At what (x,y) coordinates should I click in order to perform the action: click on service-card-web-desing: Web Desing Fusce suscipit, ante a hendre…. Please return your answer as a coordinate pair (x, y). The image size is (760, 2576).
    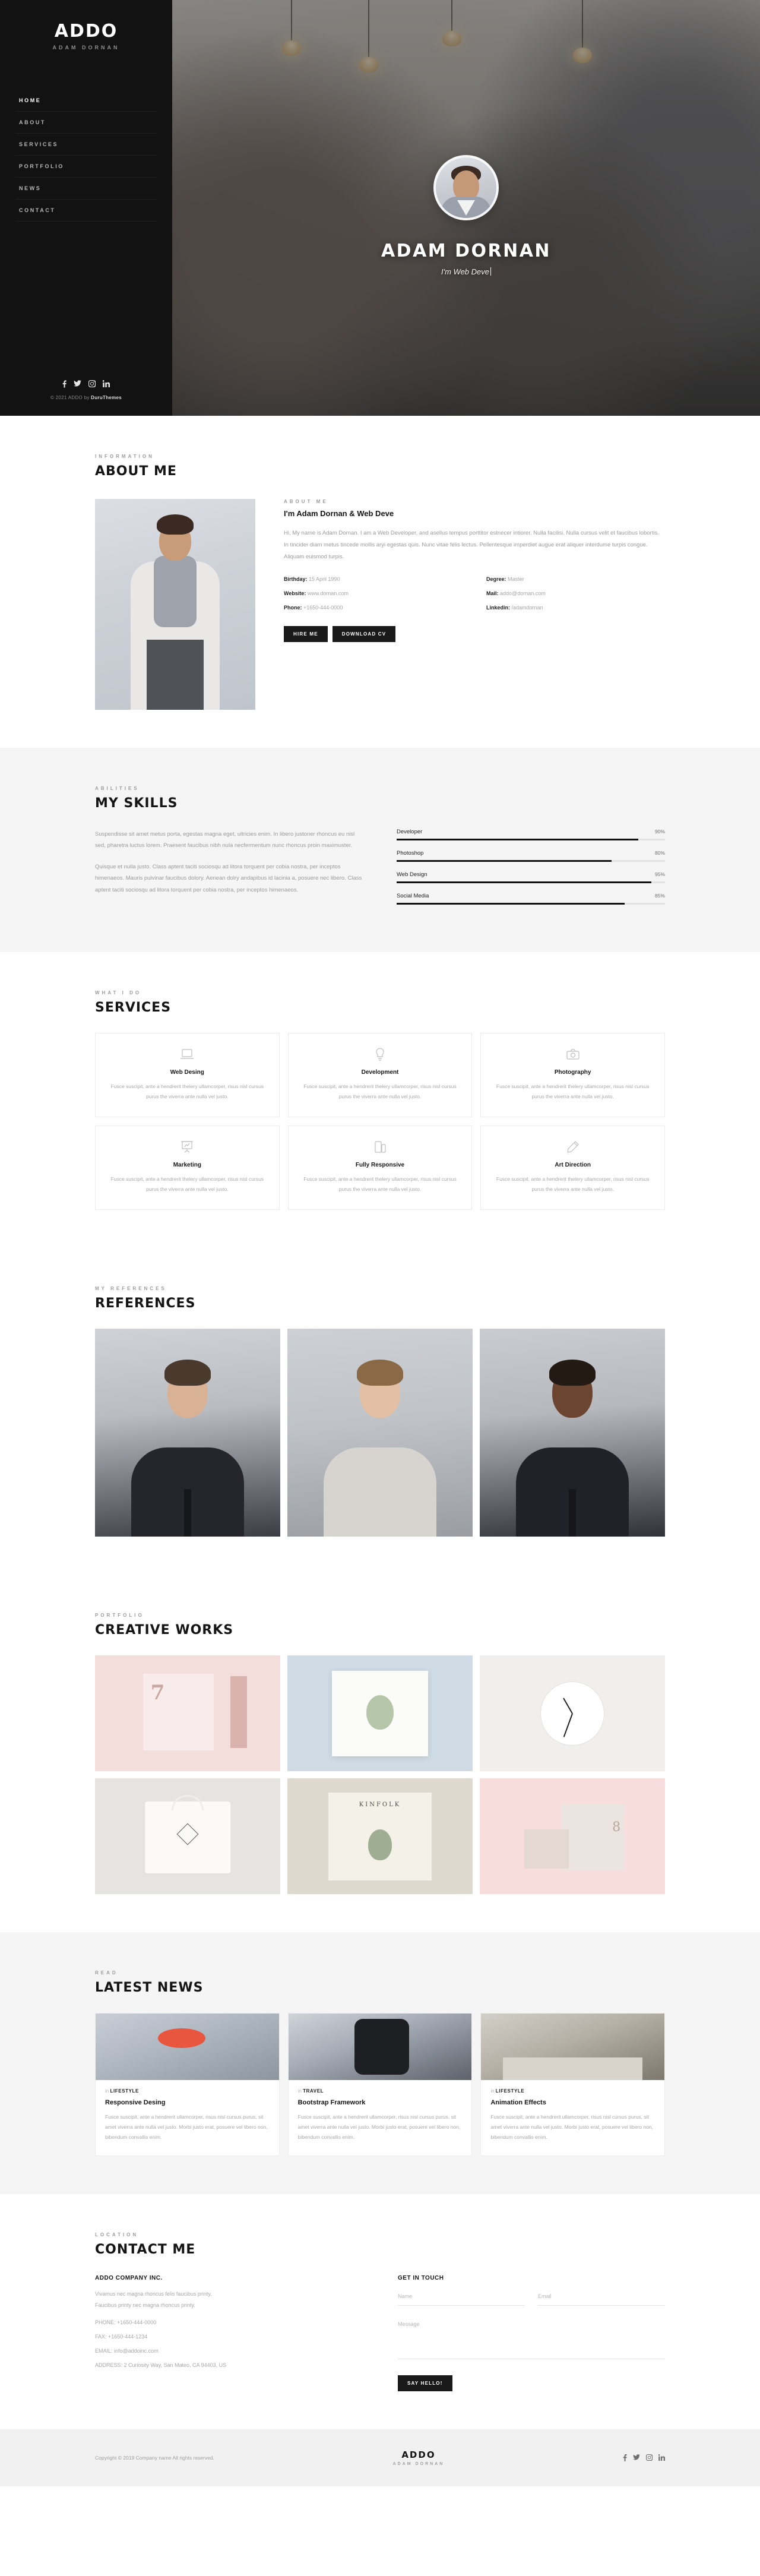
    Looking at the image, I should click on (187, 1075).